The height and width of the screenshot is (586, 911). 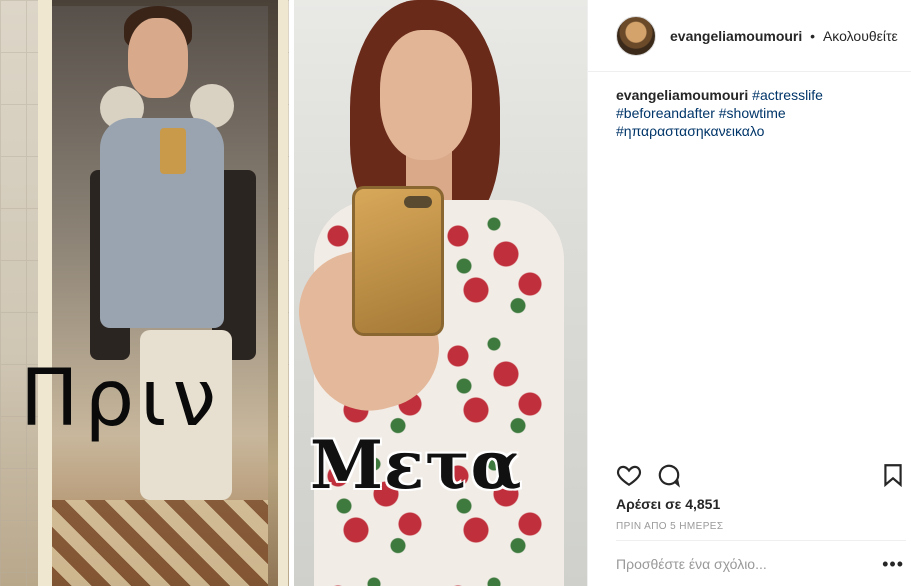 What do you see at coordinates (668, 504) in the screenshot?
I see `likes-count: Αρέσει σε 4,851` at bounding box center [668, 504].